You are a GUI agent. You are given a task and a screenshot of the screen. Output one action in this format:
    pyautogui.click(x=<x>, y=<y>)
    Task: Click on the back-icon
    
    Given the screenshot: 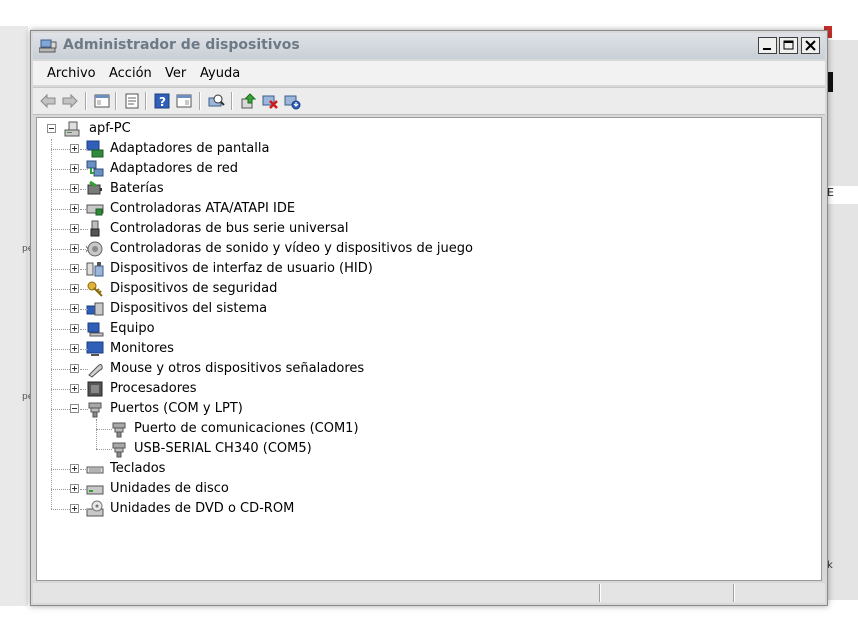 What is the action you would take?
    pyautogui.click(x=48, y=101)
    